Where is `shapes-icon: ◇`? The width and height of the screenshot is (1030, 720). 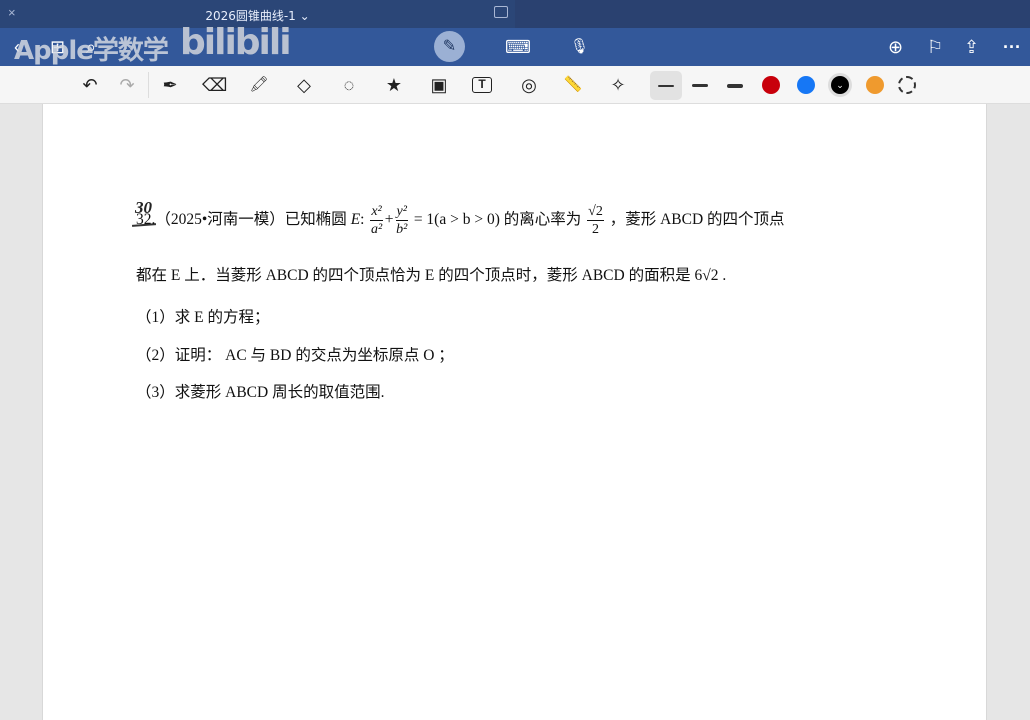 shapes-icon: ◇ is located at coordinates (304, 85).